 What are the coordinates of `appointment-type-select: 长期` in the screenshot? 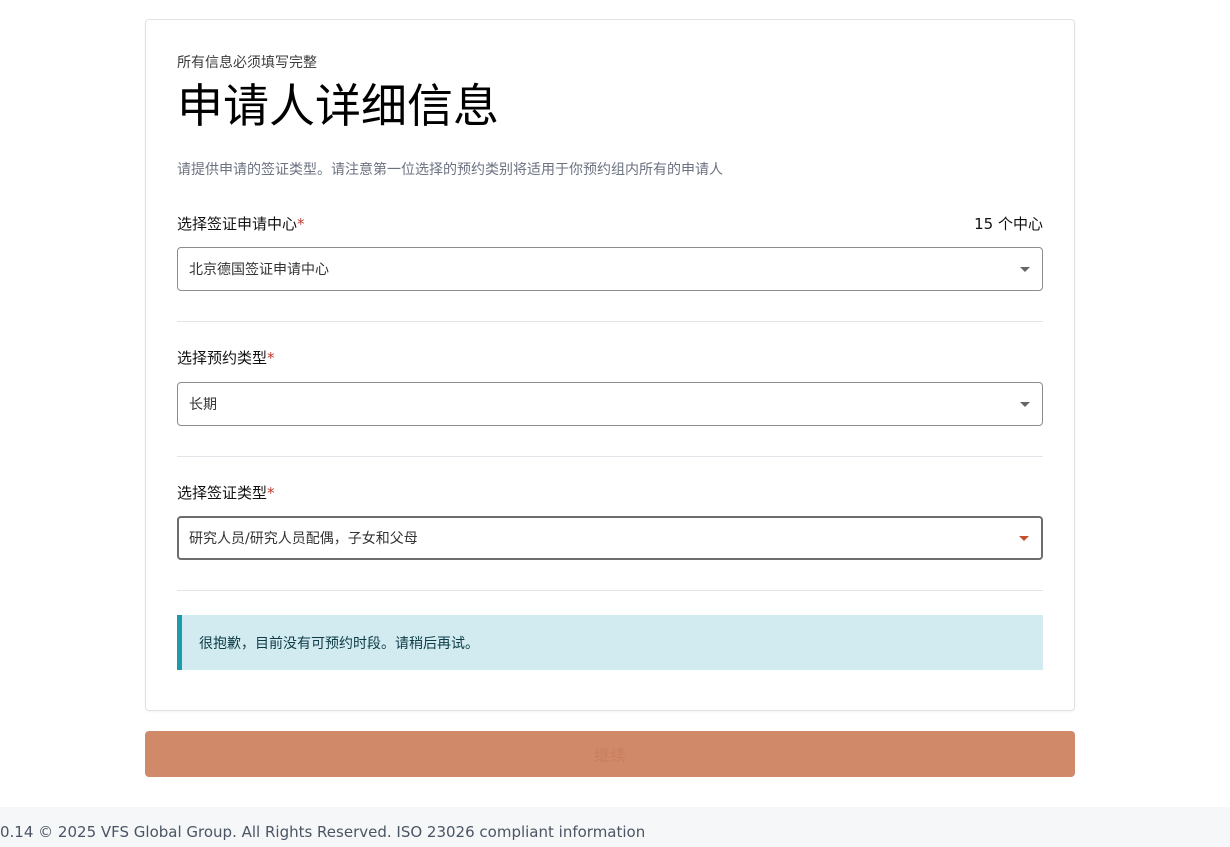 It's located at (610, 404).